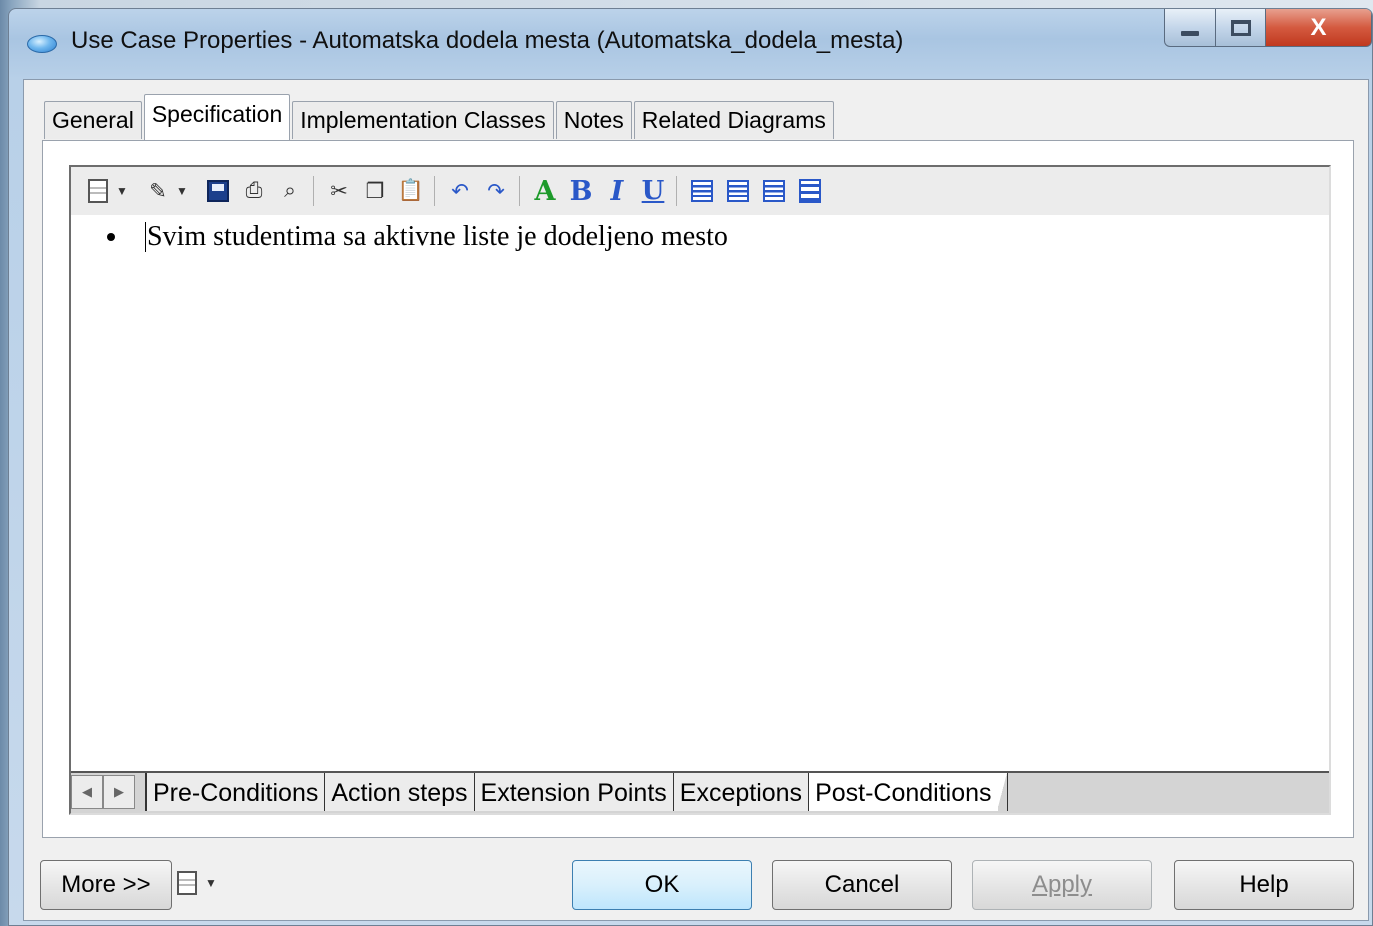 The width and height of the screenshot is (1373, 926). I want to click on close-button: X, so click(1319, 28).